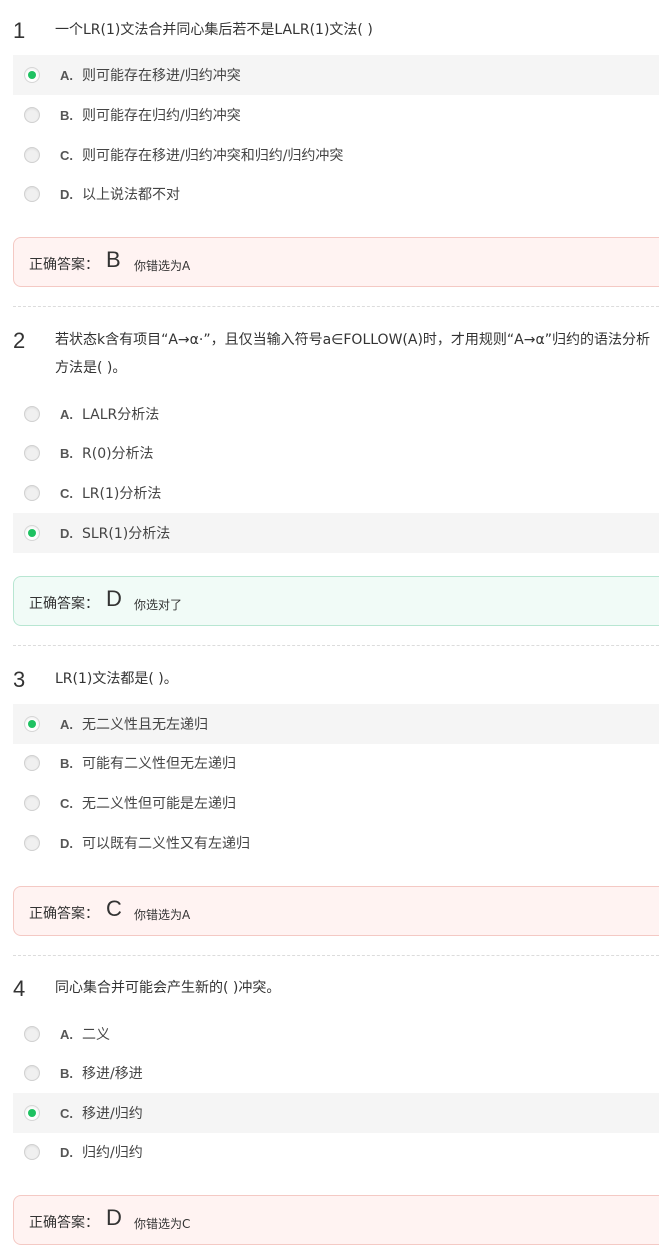 This screenshot has width=659, height=1252. I want to click on answer-result: 你错选为C, so click(162, 1224).